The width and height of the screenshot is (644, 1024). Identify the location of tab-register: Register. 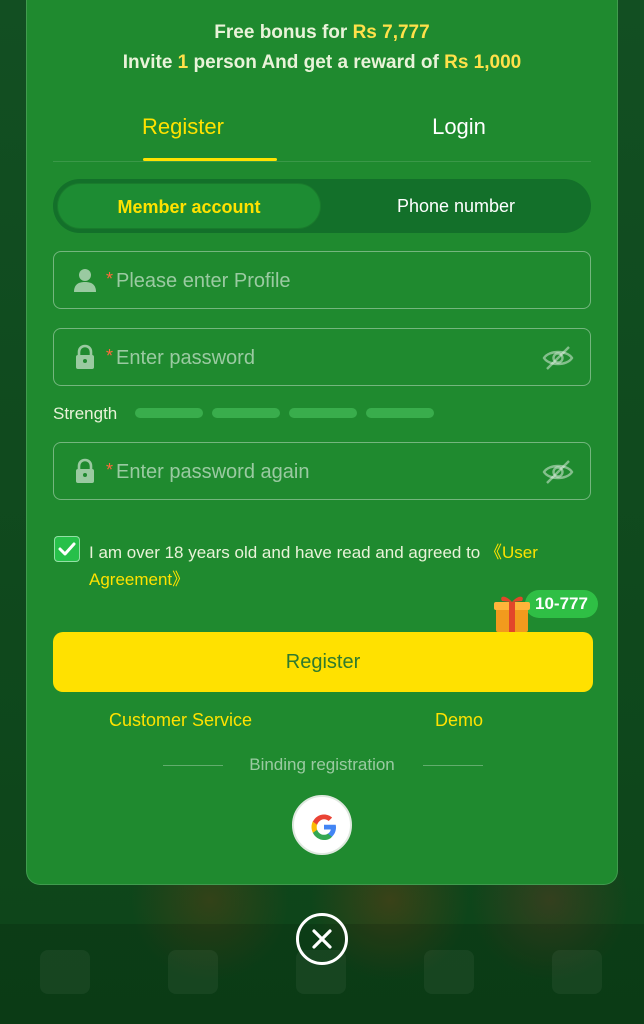
(183, 127).